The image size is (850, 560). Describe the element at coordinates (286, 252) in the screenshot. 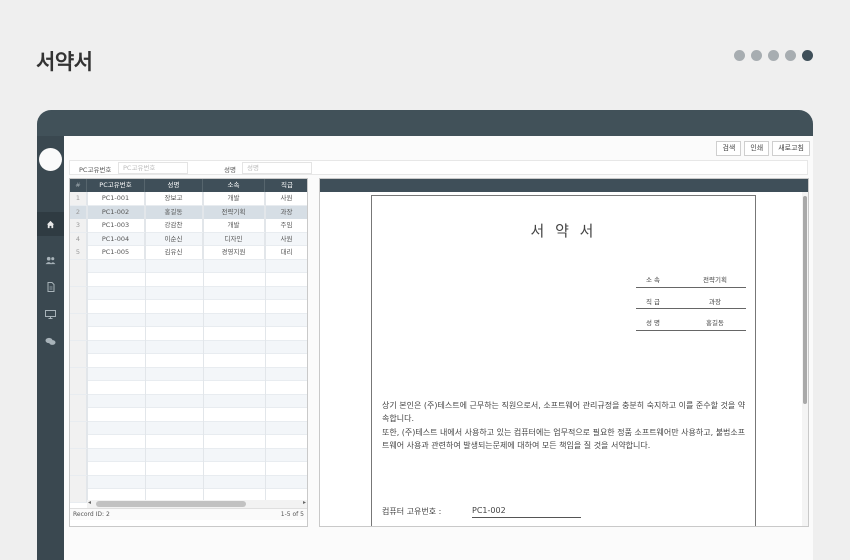

I see `cell-rank: 대리` at that location.